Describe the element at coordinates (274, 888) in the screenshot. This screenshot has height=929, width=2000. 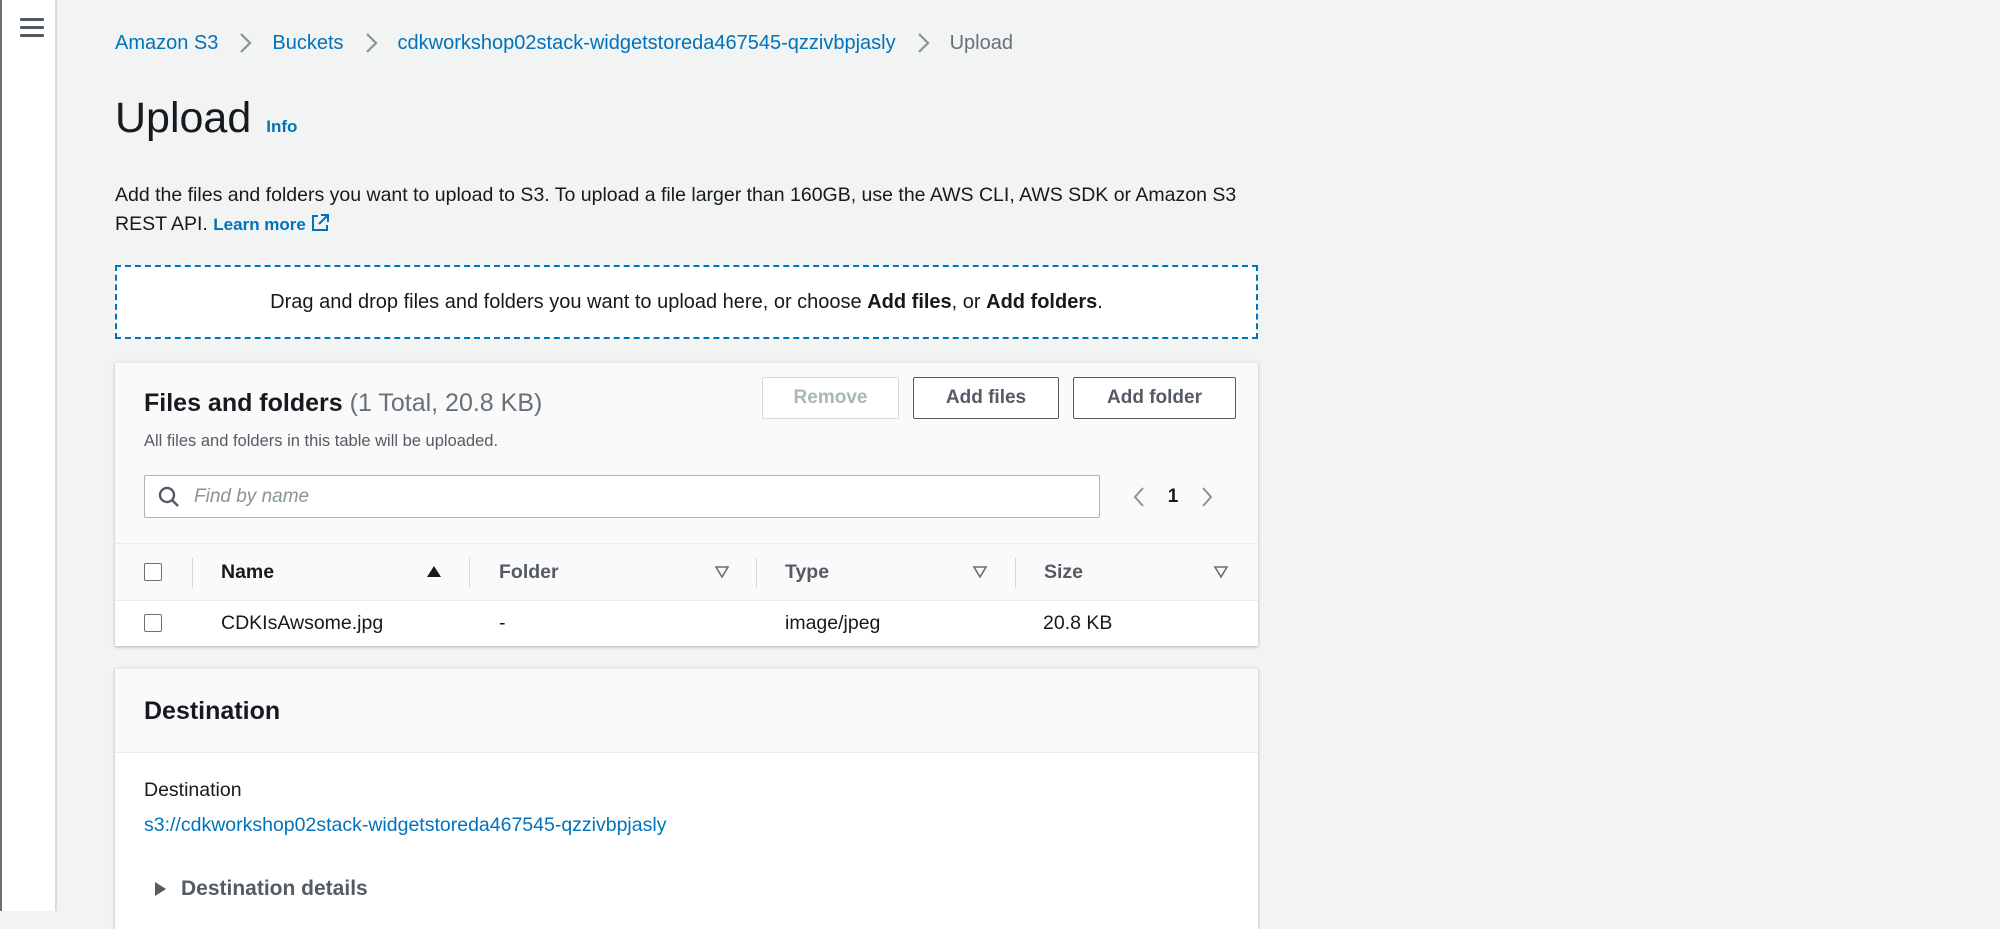
I see `destination-details-label: Destination details` at that location.